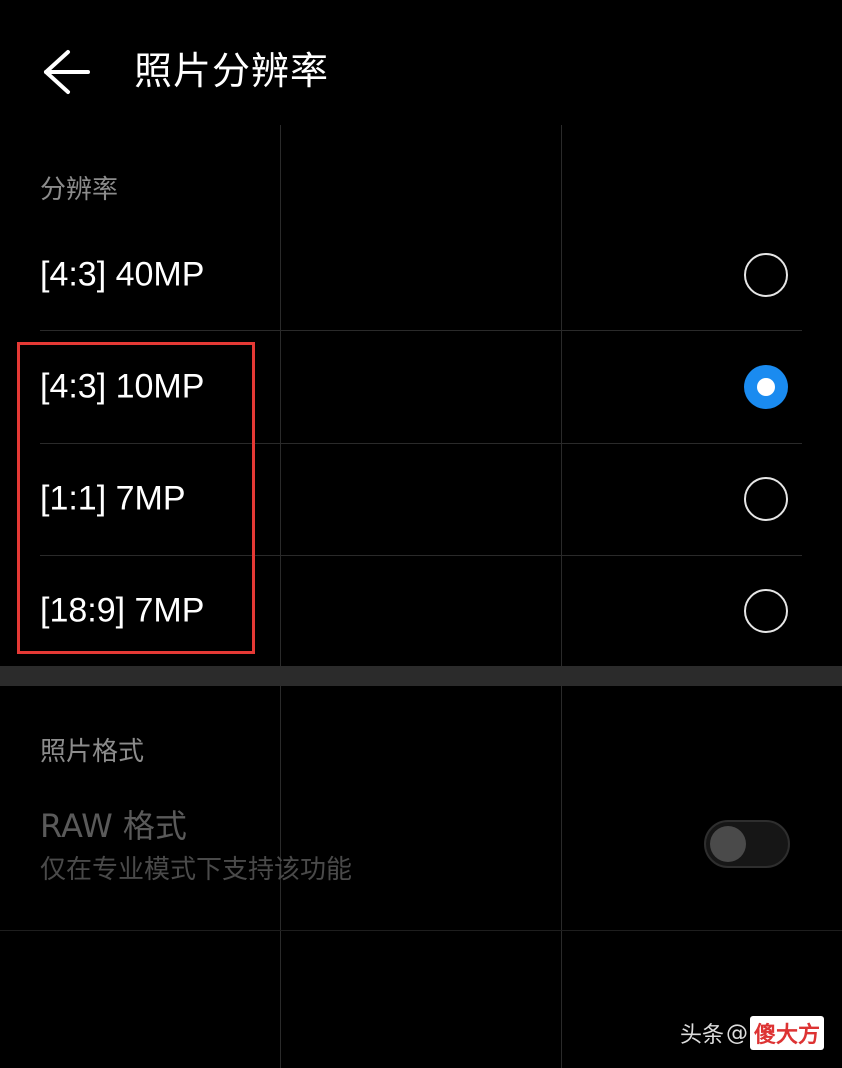 This screenshot has width=842, height=1068. What do you see at coordinates (701, 1035) in the screenshot?
I see `watermark-source: 头条` at bounding box center [701, 1035].